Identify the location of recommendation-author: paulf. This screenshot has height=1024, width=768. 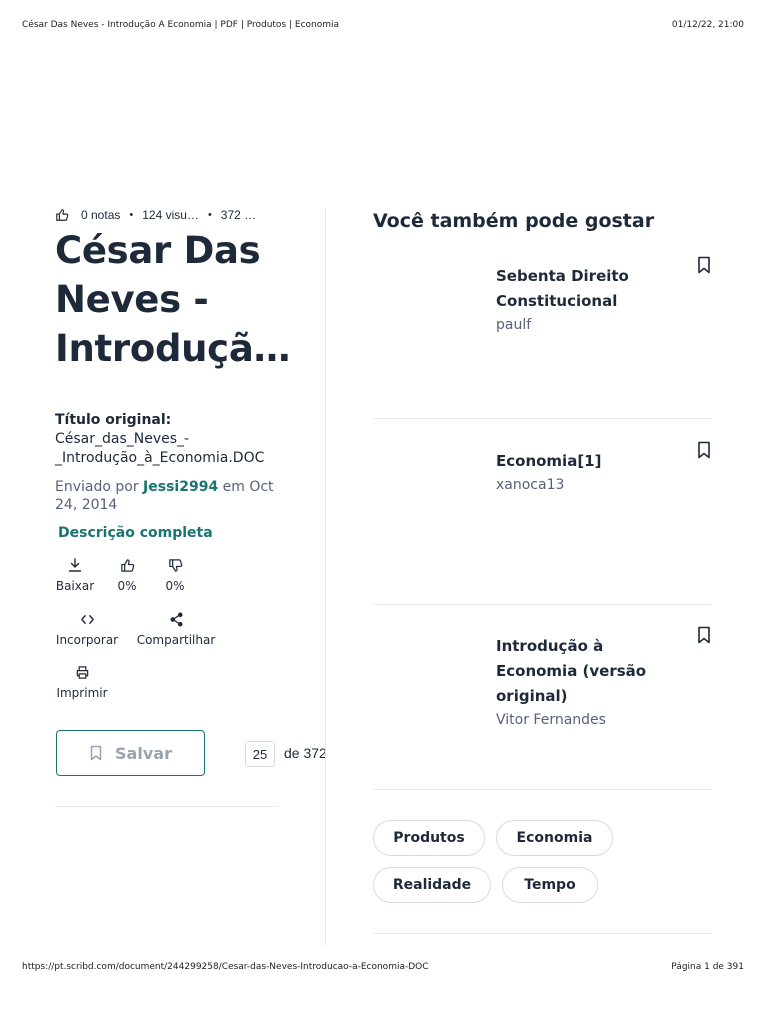
(514, 325).